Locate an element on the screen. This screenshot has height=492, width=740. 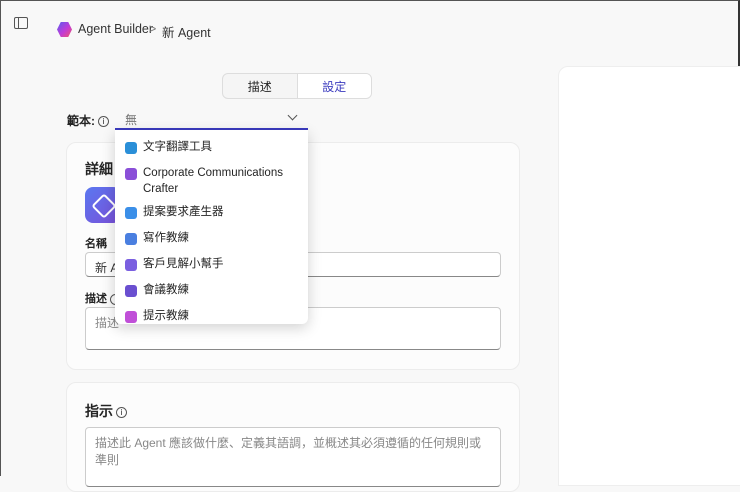
dropdown-option-label: 提示教練 is located at coordinates (166, 316).